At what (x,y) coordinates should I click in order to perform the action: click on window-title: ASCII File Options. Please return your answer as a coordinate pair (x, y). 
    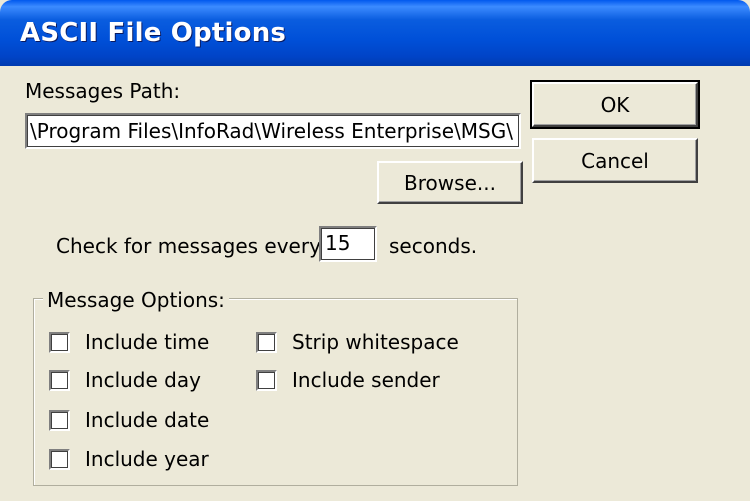
    Looking at the image, I should click on (153, 33).